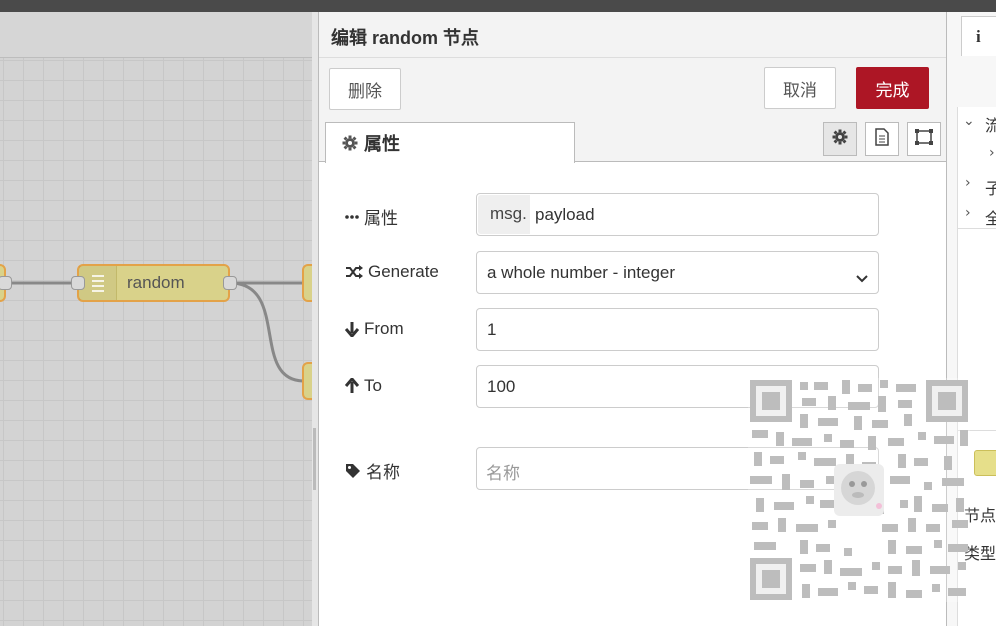  I want to click on arrow-down-icon, so click(352, 329).